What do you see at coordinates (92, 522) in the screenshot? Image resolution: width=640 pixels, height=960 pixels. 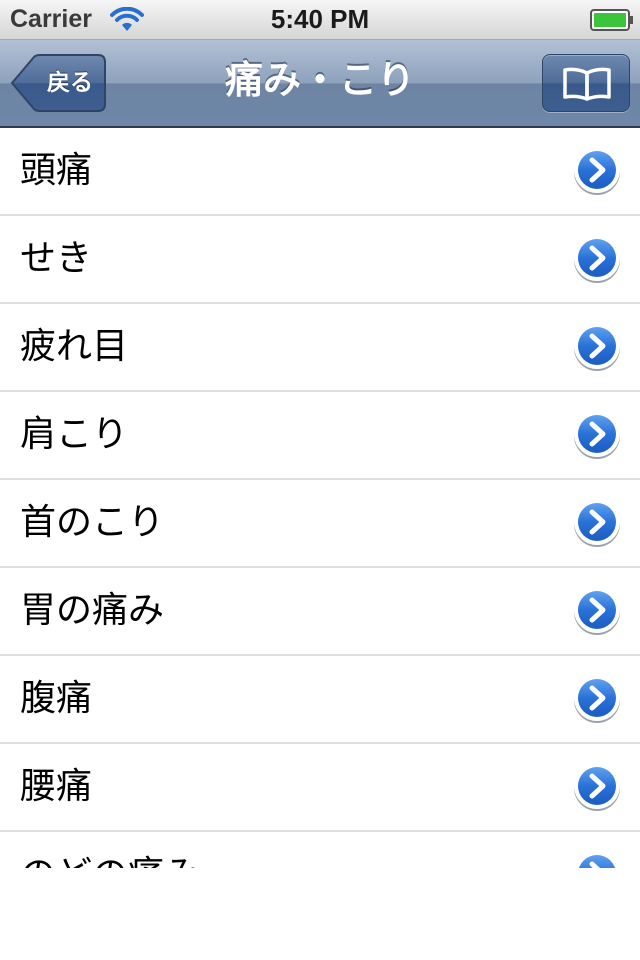 I see `list-item-label: 首のこり` at bounding box center [92, 522].